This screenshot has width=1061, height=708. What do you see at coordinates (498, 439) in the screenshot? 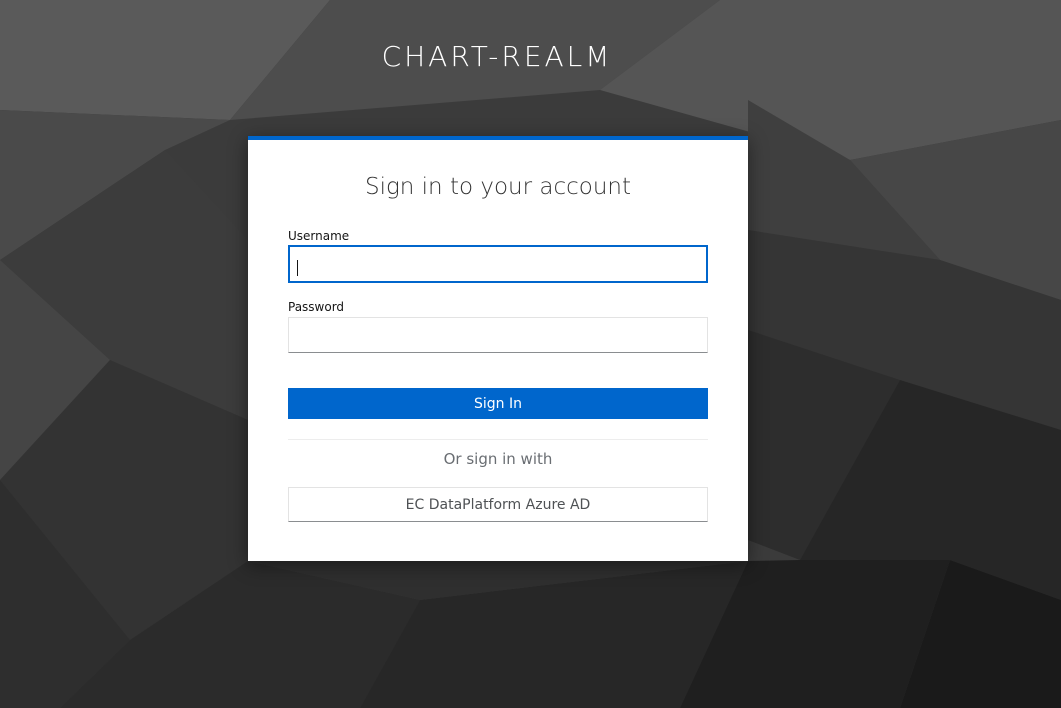
I see `section-divider` at bounding box center [498, 439].